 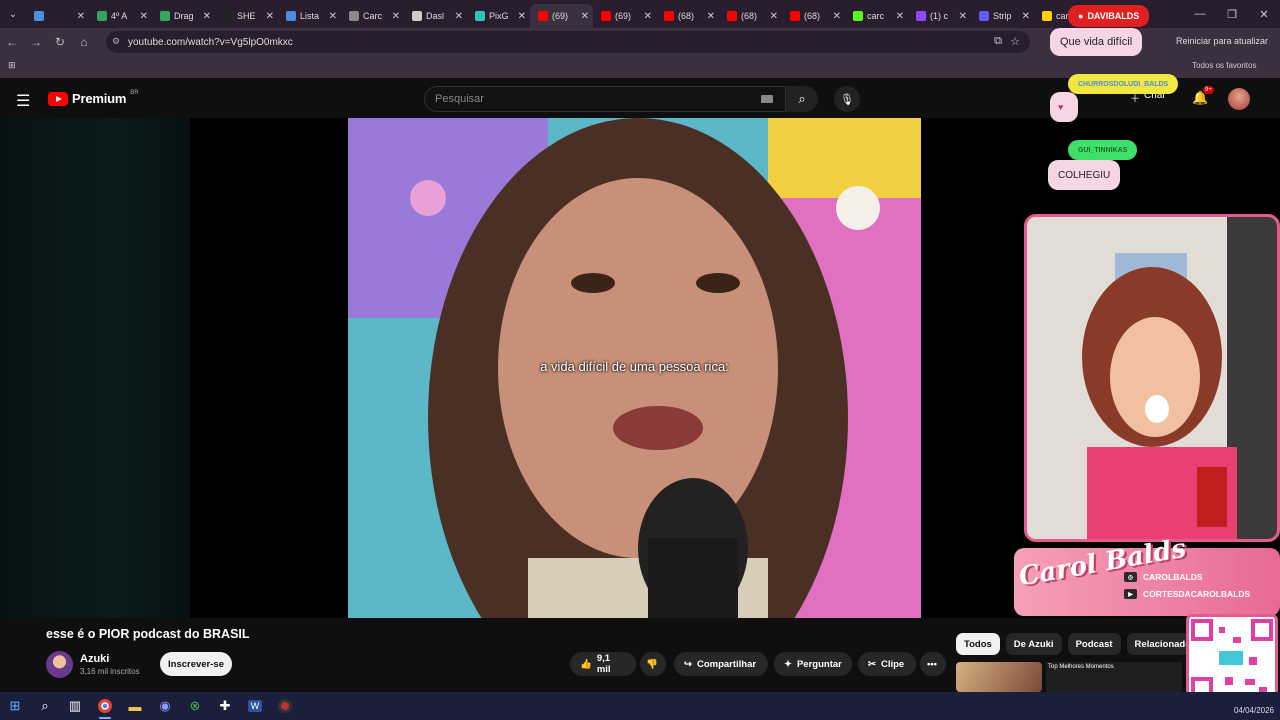 I want to click on chip-from-channel: De Azuki, so click(x=1033, y=644).